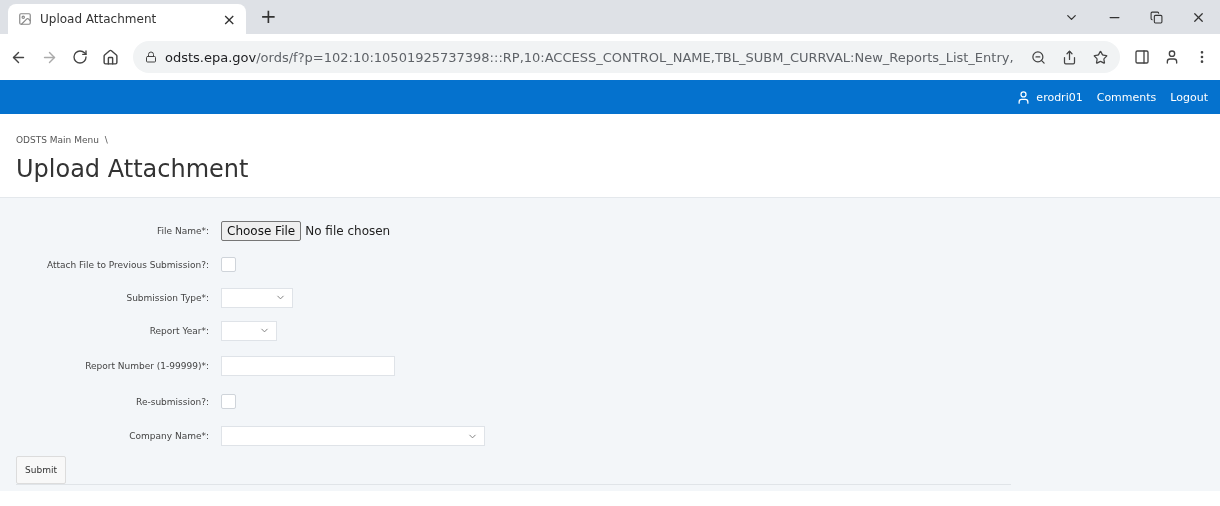 Image resolution: width=1220 pixels, height=506 pixels. What do you see at coordinates (133, 169) in the screenshot?
I see `page-title: Upload Attachment` at bounding box center [133, 169].